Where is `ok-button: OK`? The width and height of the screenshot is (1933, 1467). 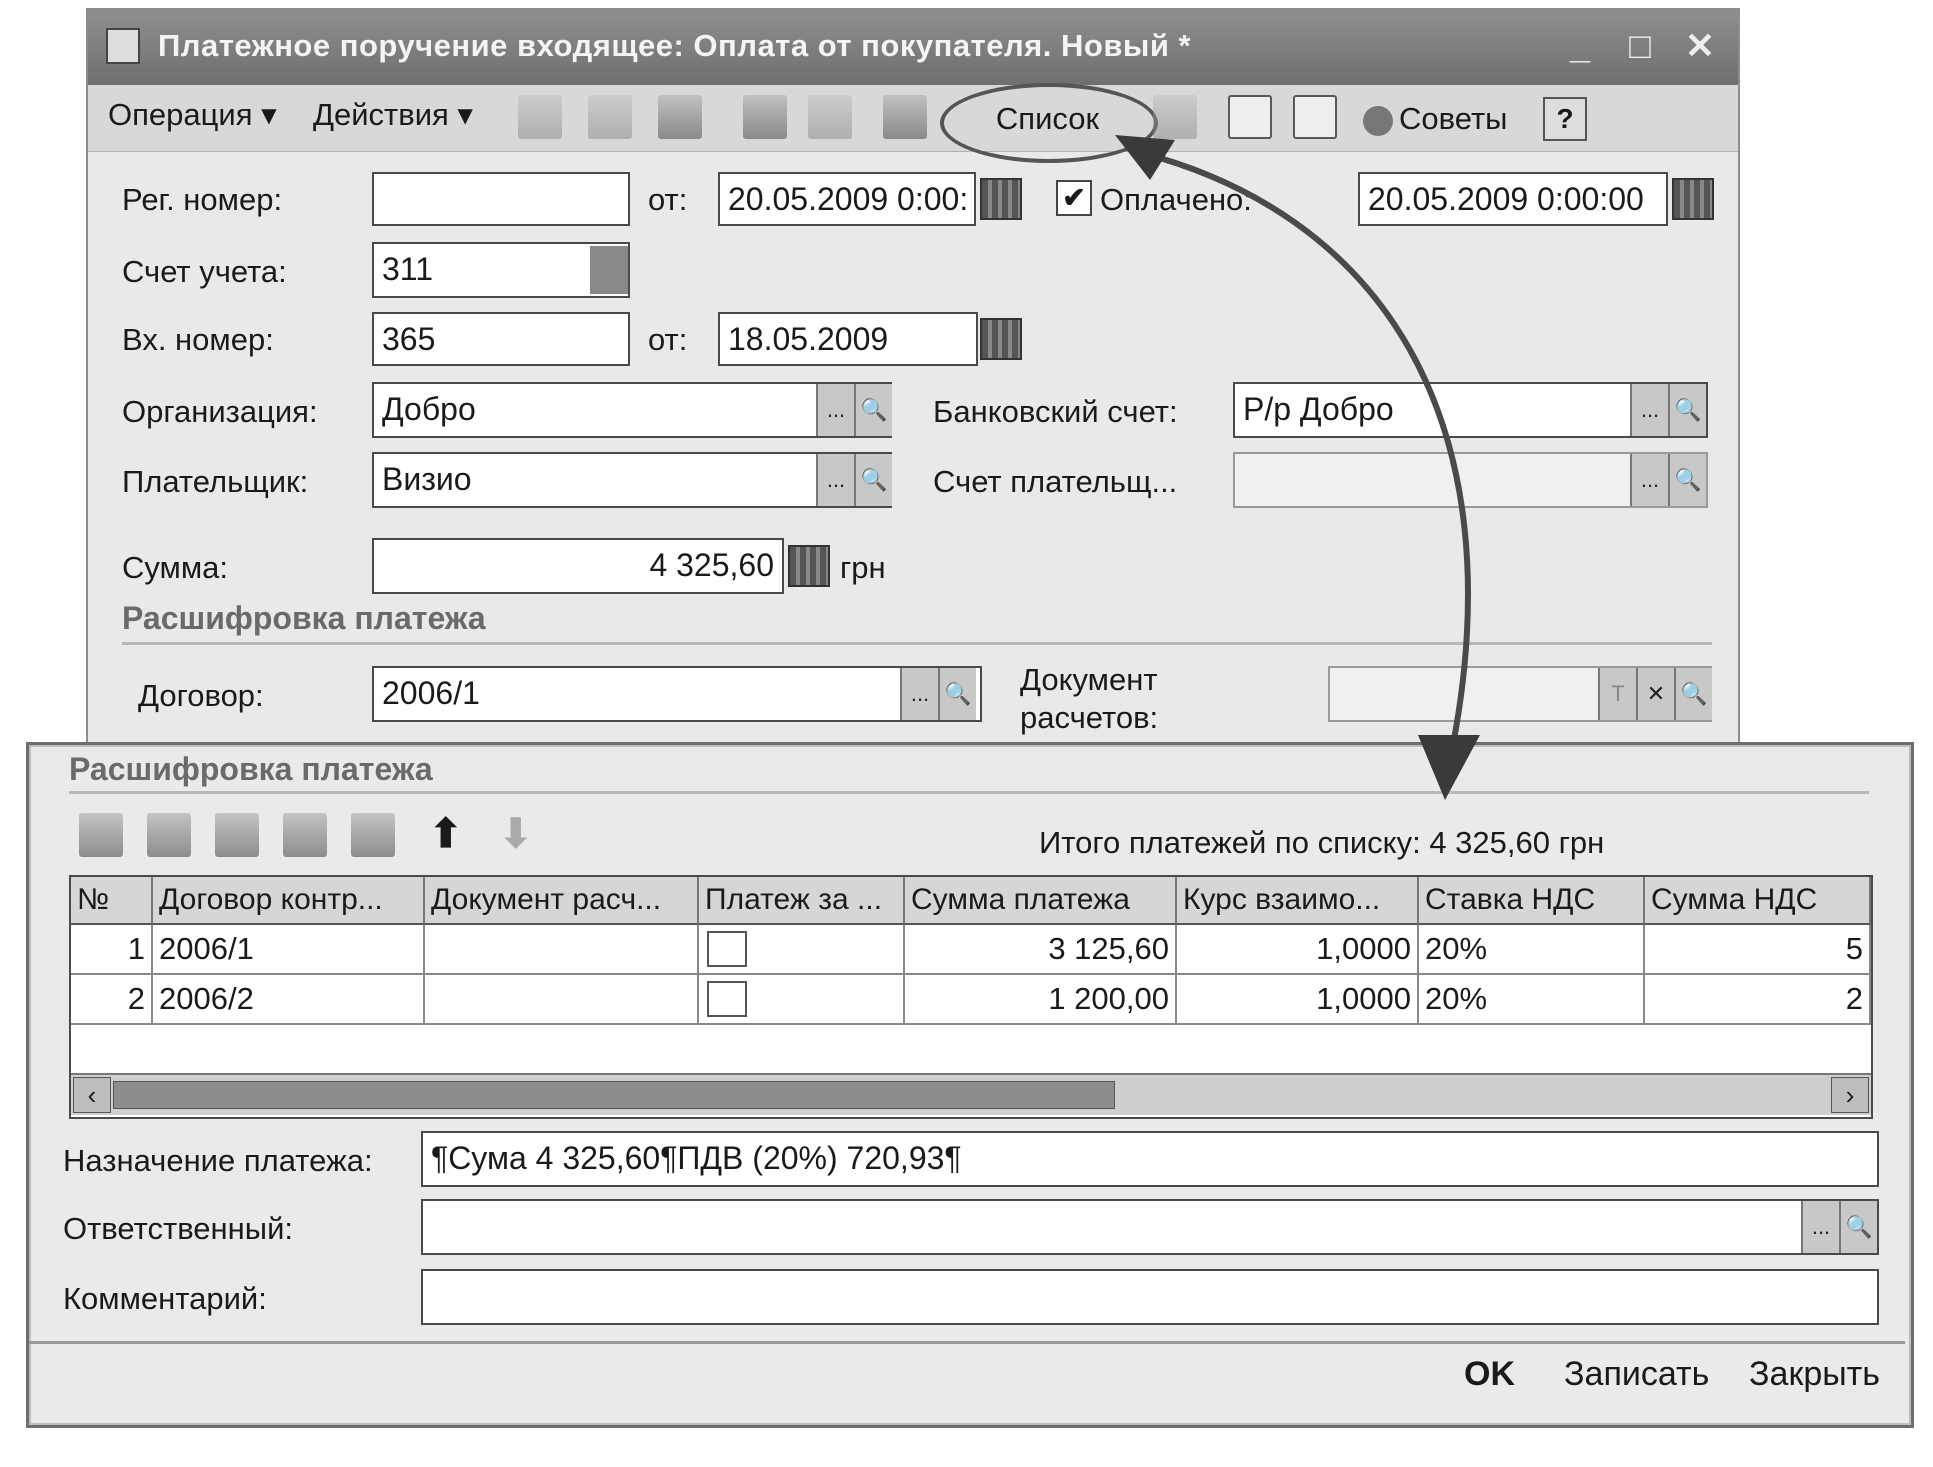 ok-button: OK is located at coordinates (1489, 1374).